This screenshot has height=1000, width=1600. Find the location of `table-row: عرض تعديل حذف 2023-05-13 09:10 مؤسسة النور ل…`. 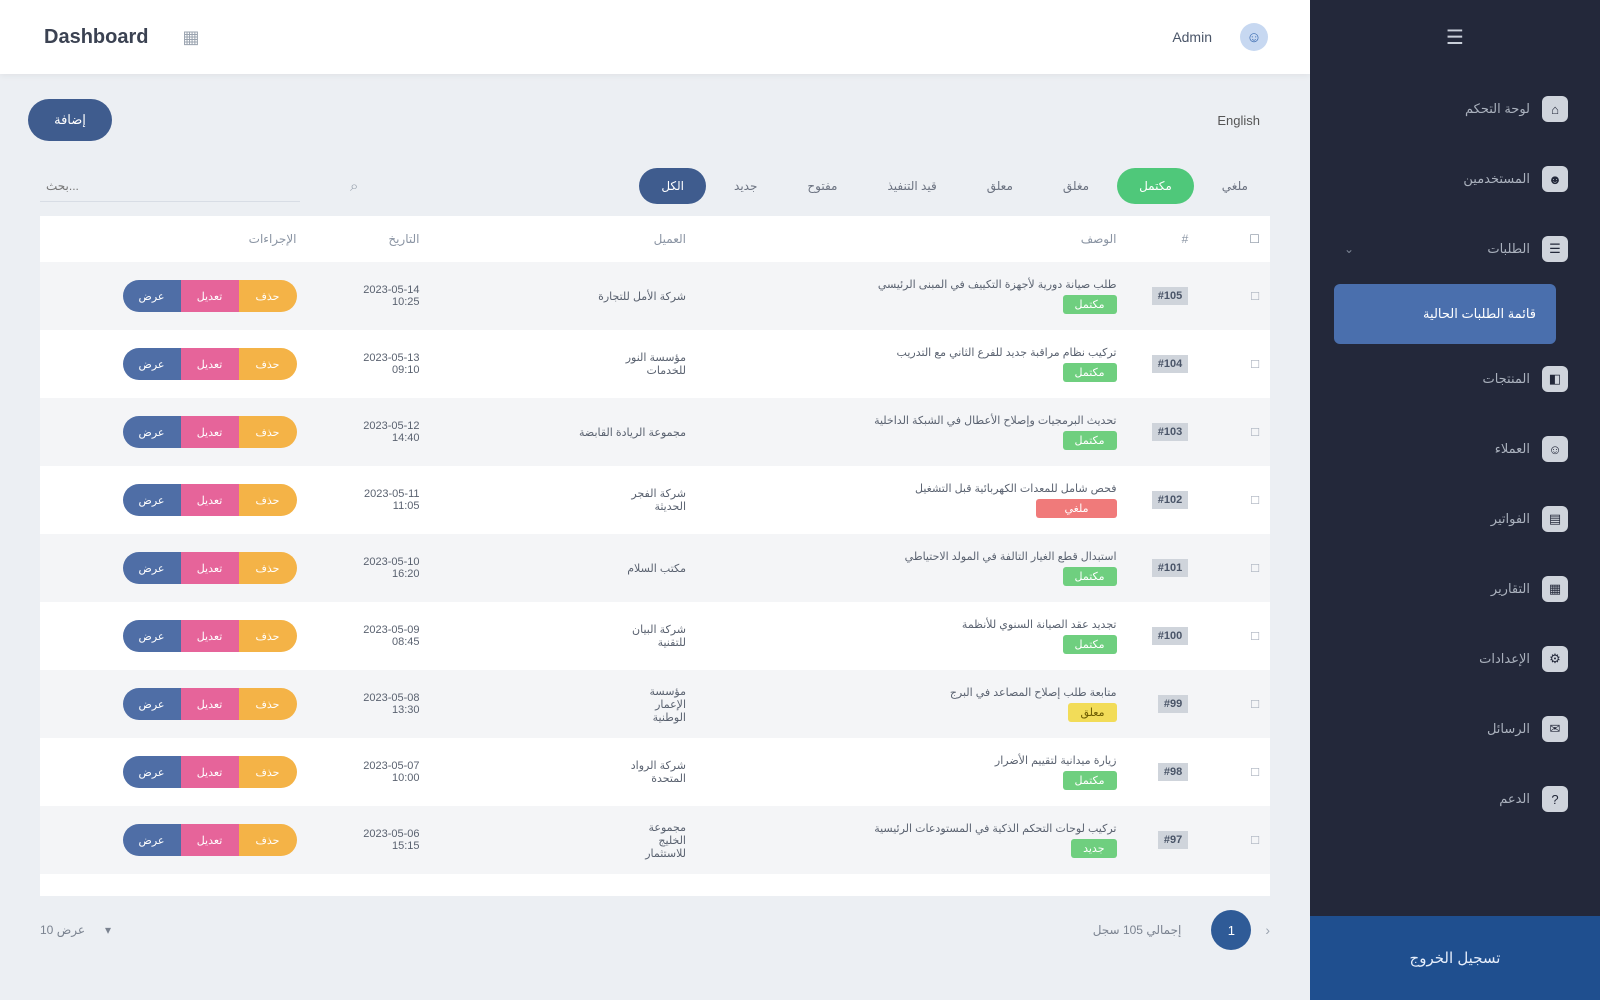

table-row: عرض تعديل حذف 2023-05-13 09:10 مؤسسة النور ل… is located at coordinates (655, 364).